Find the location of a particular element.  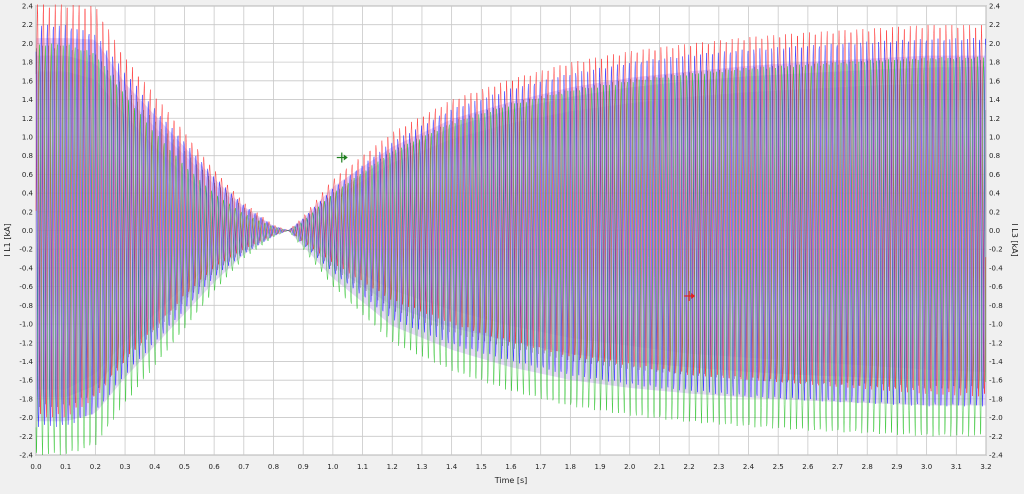

left-y-tick-label: 0.8 is located at coordinates (27, 156).